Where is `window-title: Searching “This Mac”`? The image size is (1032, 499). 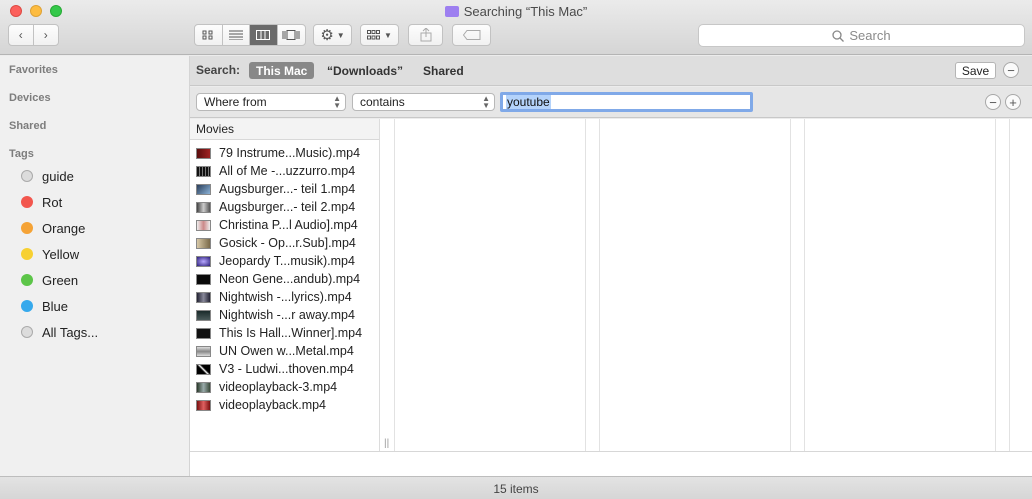 window-title: Searching “This Mac” is located at coordinates (516, 11).